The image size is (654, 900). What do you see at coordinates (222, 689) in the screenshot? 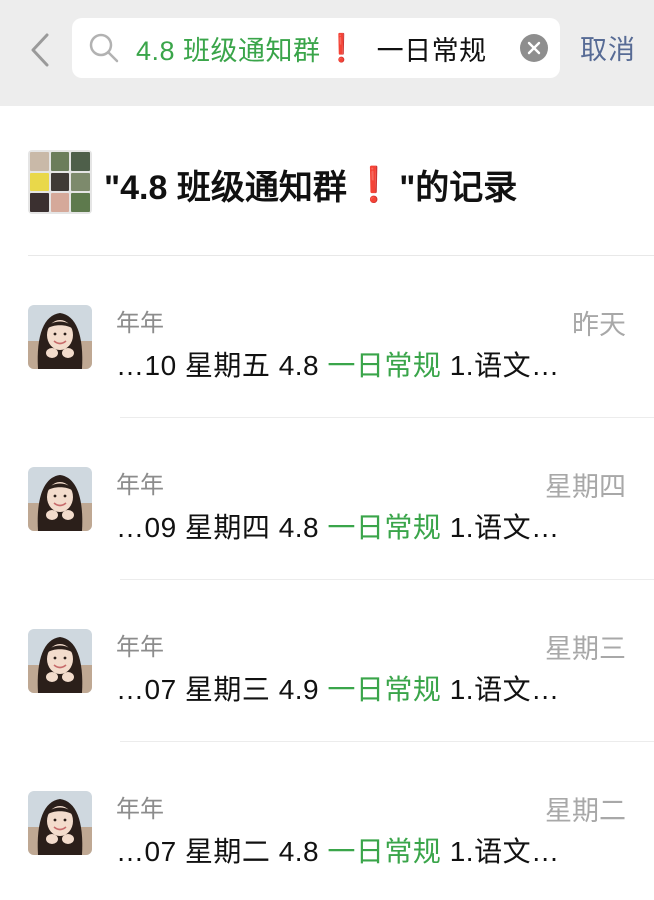
I see `snippet-before: …07 星期三 4.9` at bounding box center [222, 689].